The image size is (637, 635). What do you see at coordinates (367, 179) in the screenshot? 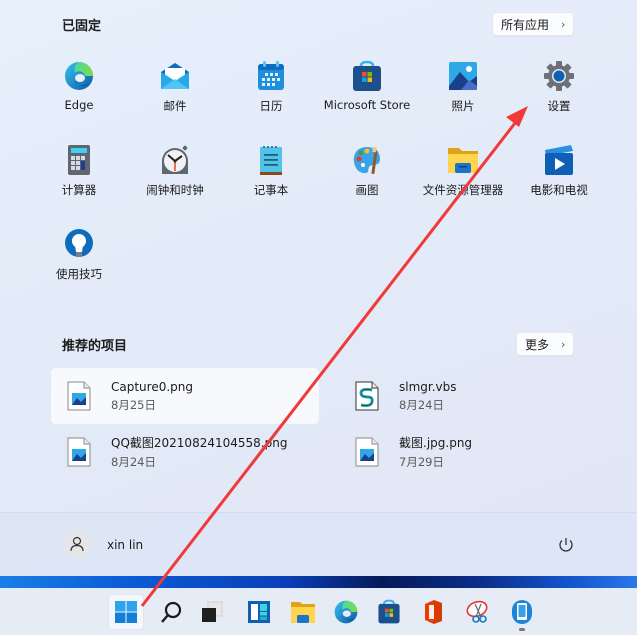
I see `pinned-app-paint: 画图` at bounding box center [367, 179].